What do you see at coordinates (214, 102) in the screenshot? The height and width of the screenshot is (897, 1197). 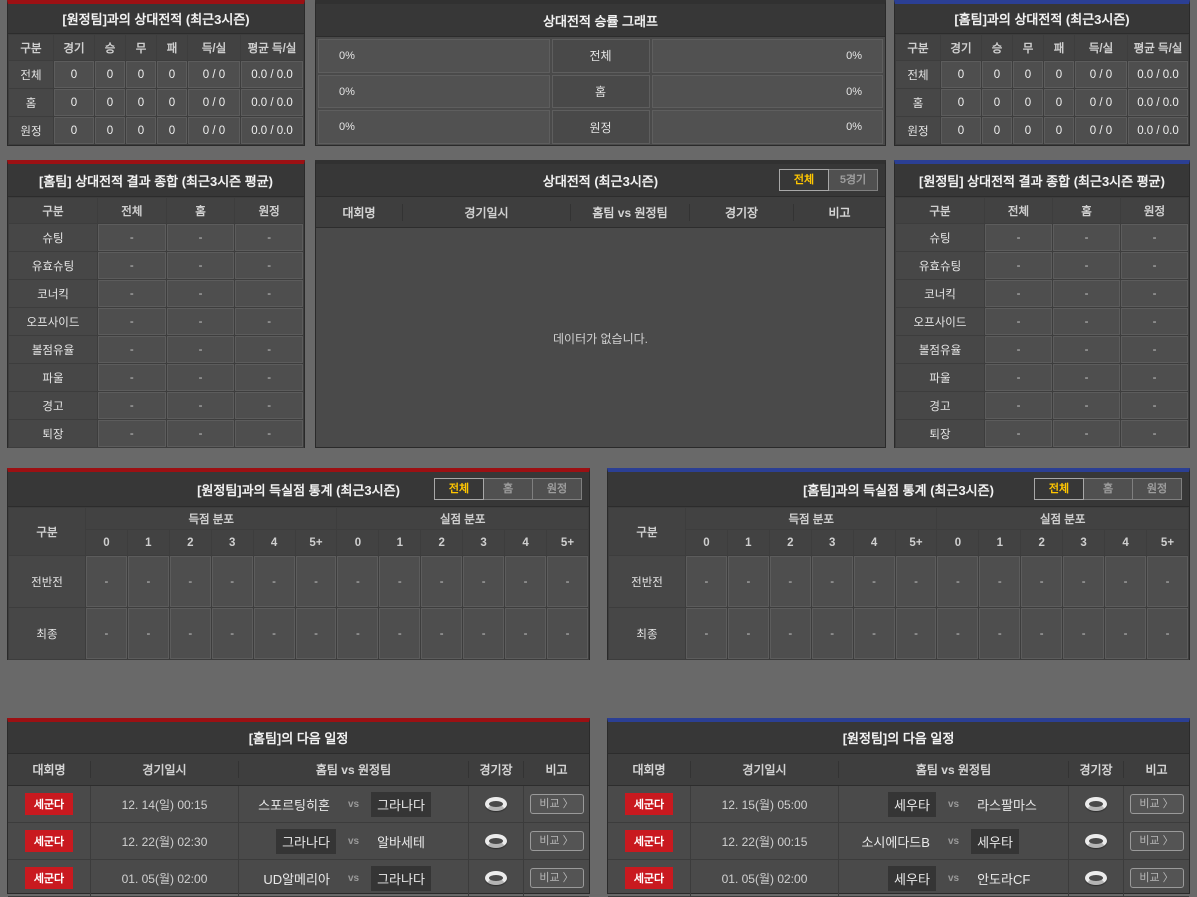 I see `stat-cell: 0 / 0` at bounding box center [214, 102].